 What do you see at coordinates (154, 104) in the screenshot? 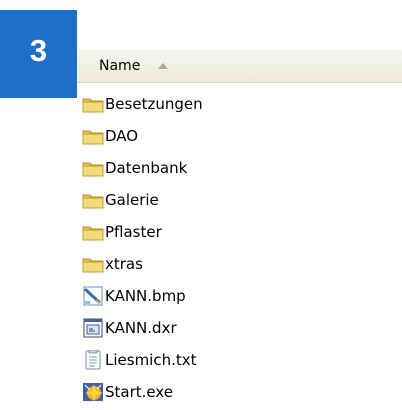
I see `file-name: Besetzungen` at bounding box center [154, 104].